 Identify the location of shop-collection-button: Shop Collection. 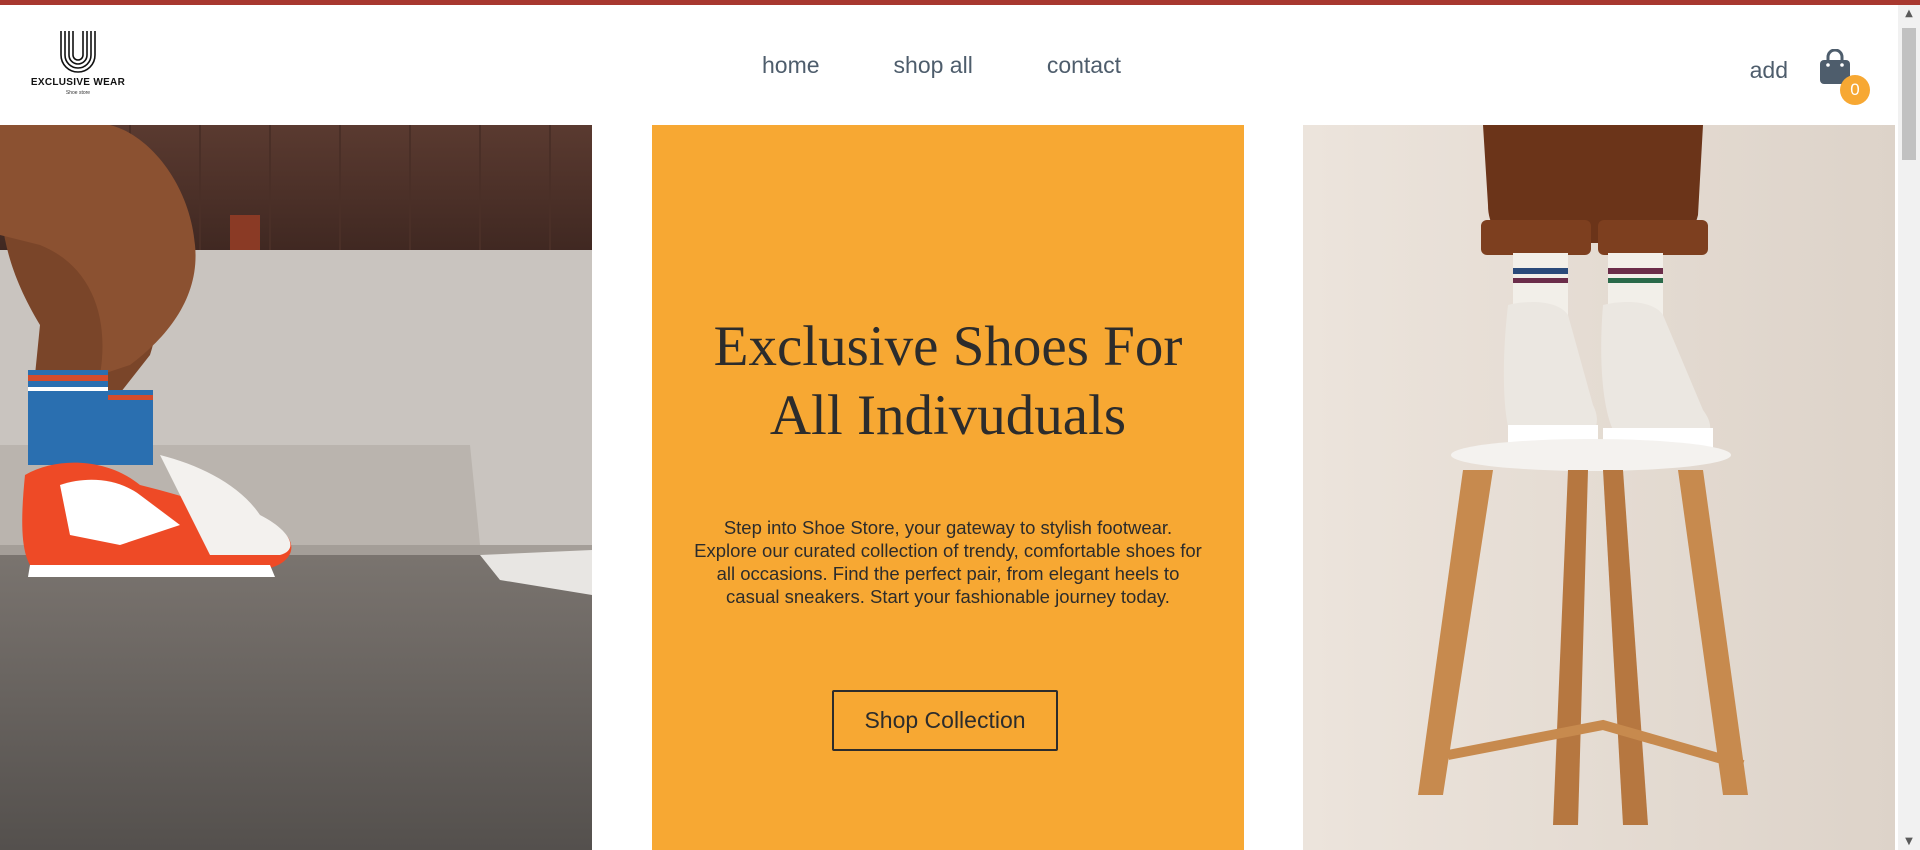
(945, 720).